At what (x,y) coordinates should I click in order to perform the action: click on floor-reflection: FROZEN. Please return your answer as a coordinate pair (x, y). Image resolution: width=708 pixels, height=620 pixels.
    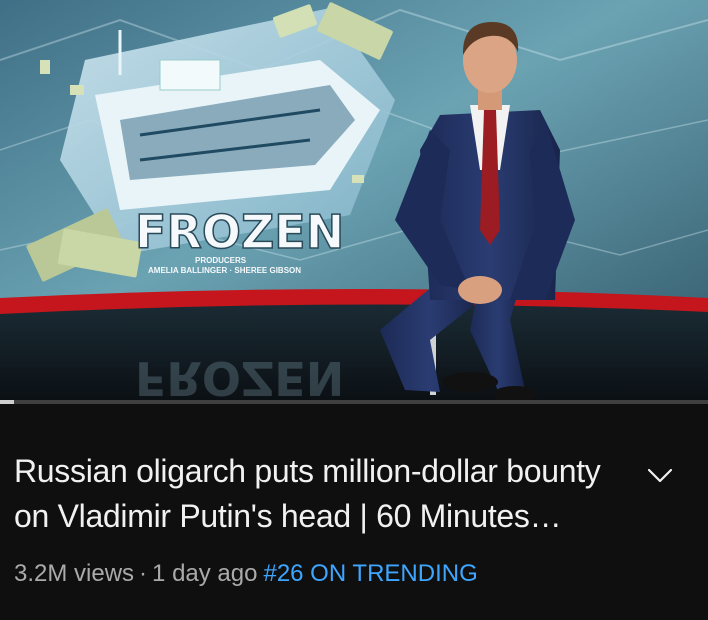
    Looking at the image, I should click on (239, 375).